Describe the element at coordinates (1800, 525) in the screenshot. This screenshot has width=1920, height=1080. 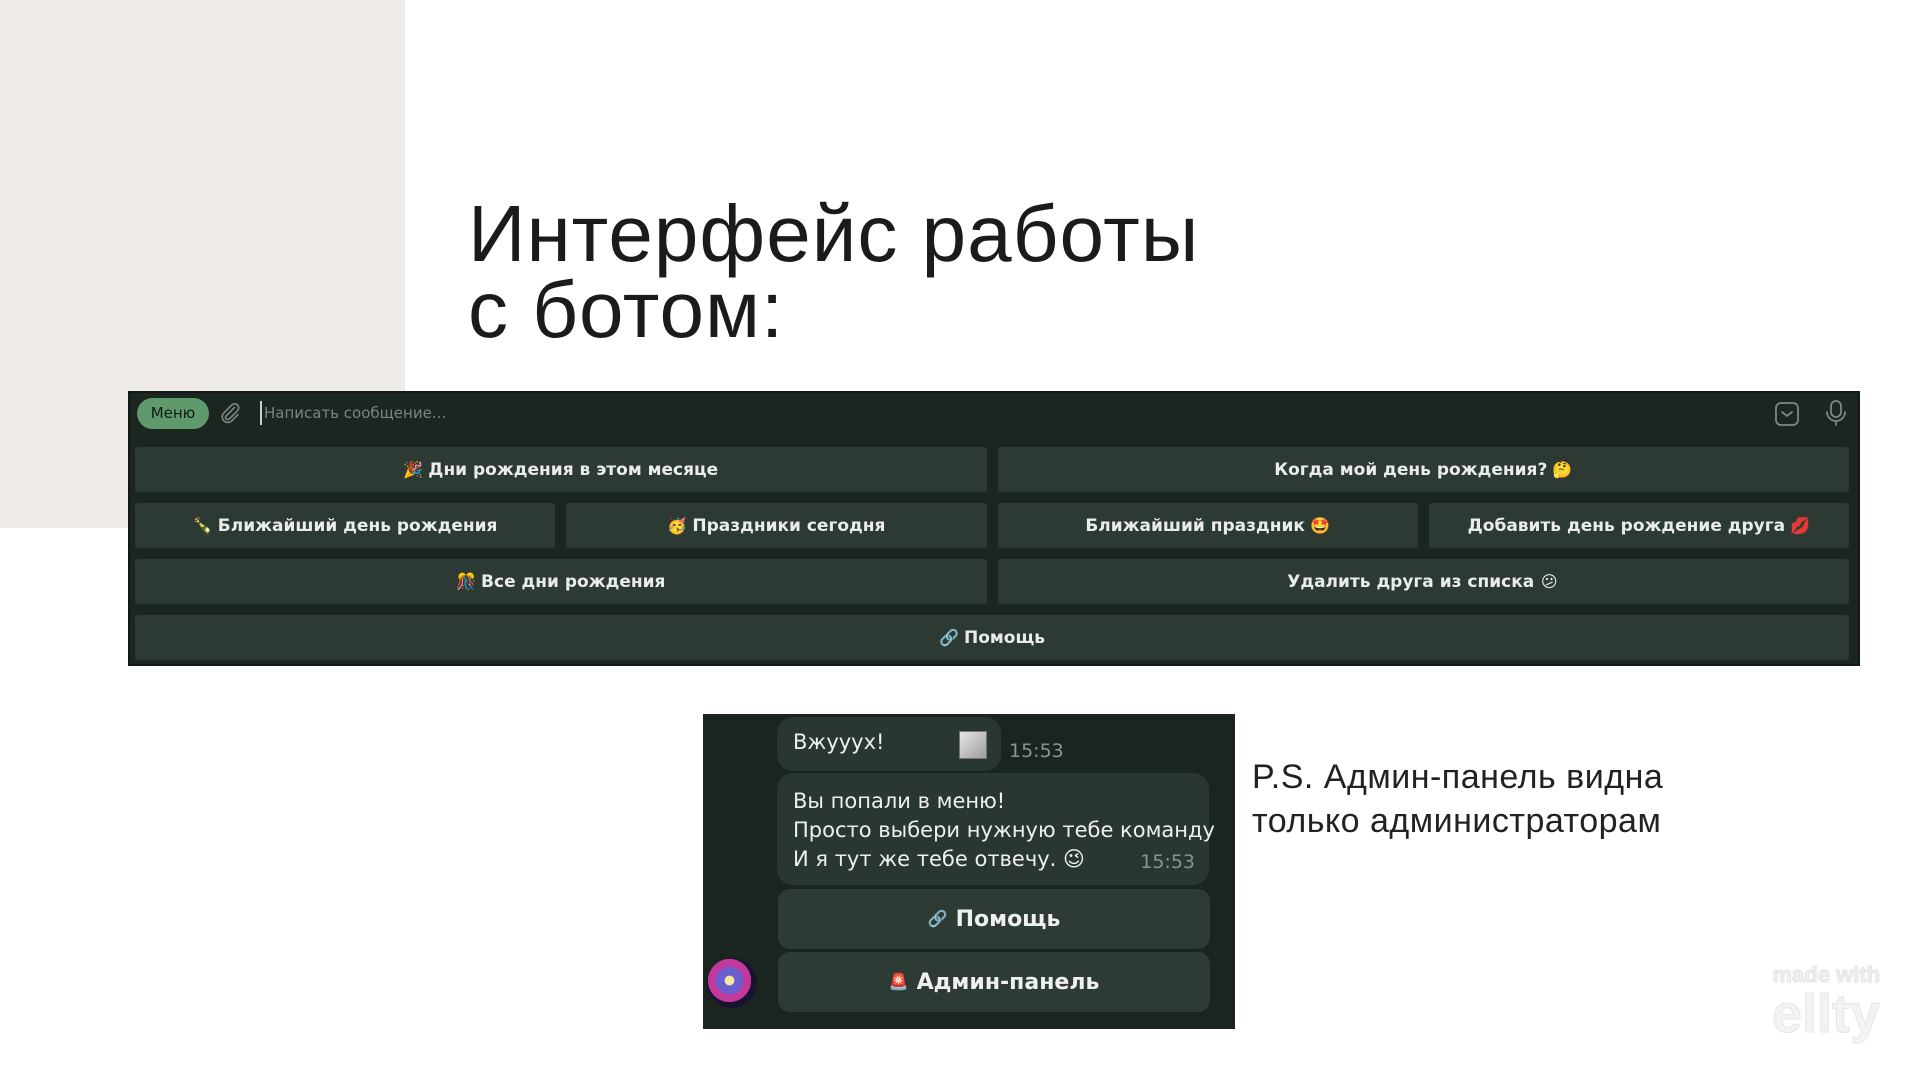
I see `button-emoji-icon: 💋` at that location.